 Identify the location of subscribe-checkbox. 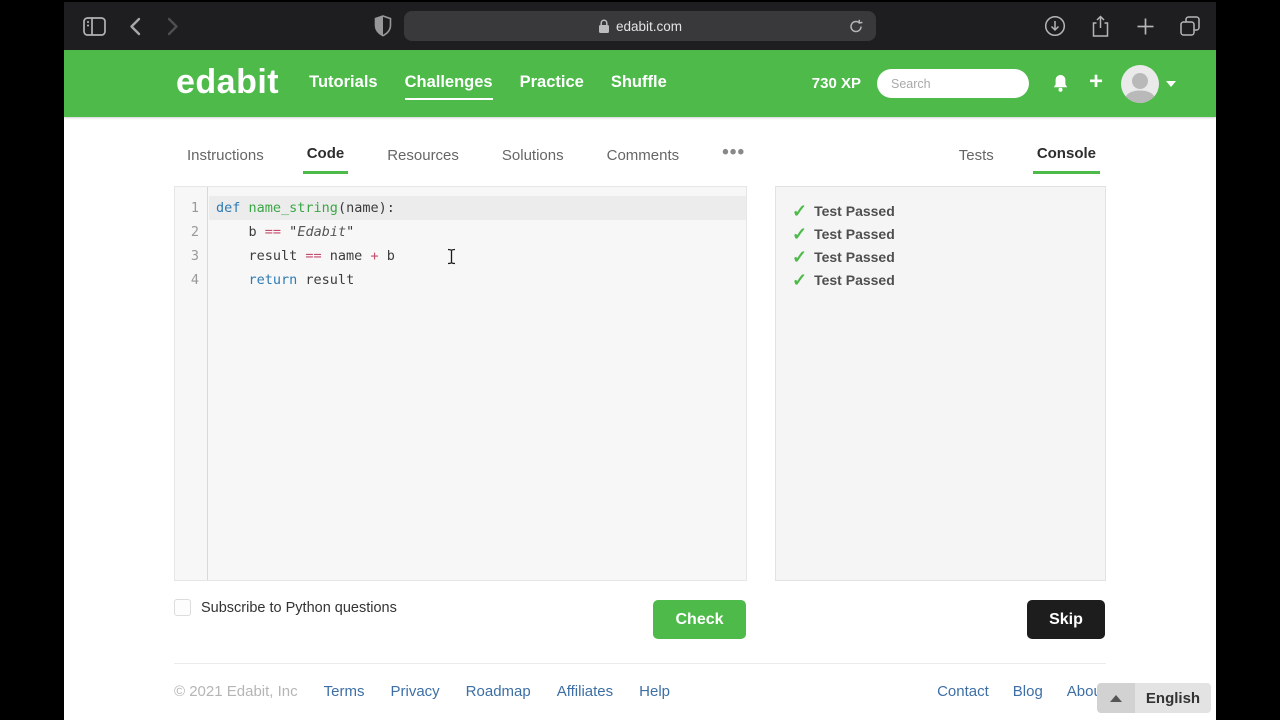
(182, 607).